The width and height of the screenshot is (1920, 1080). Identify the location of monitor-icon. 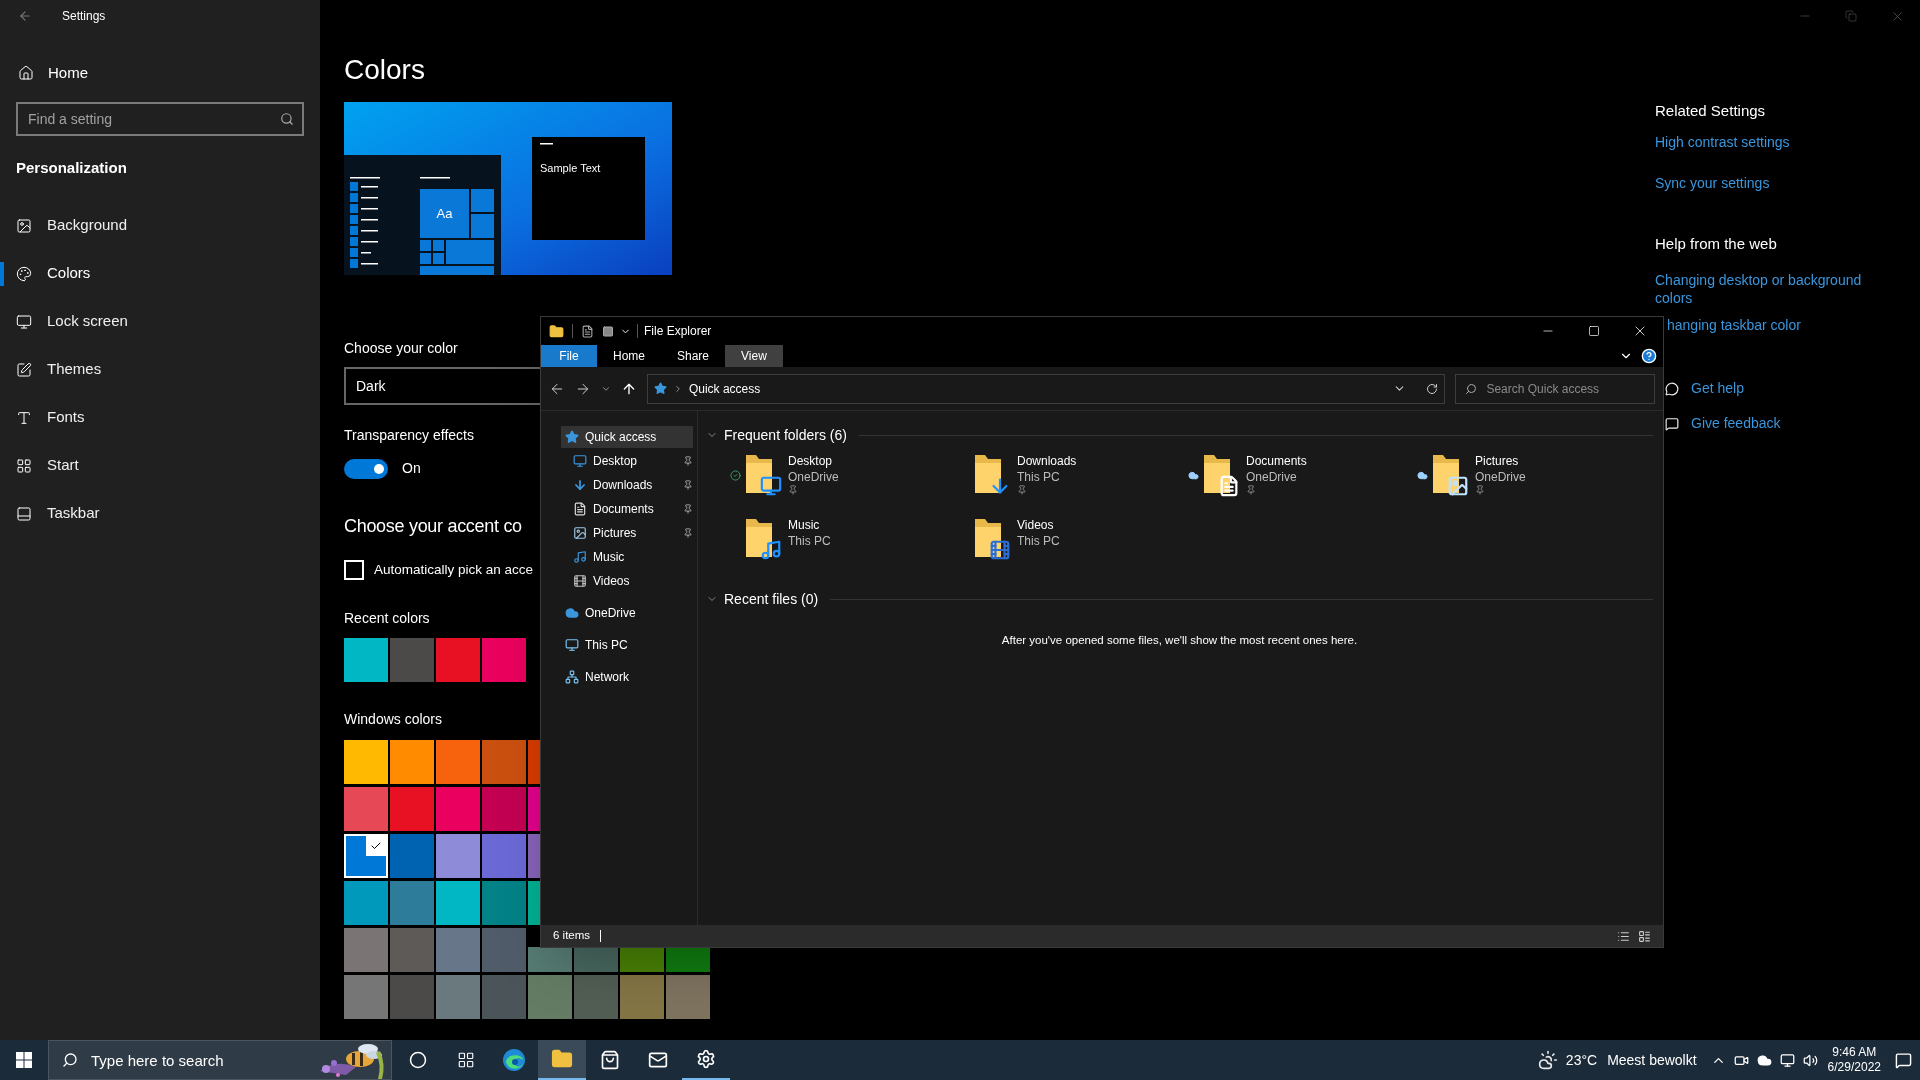
(572, 645).